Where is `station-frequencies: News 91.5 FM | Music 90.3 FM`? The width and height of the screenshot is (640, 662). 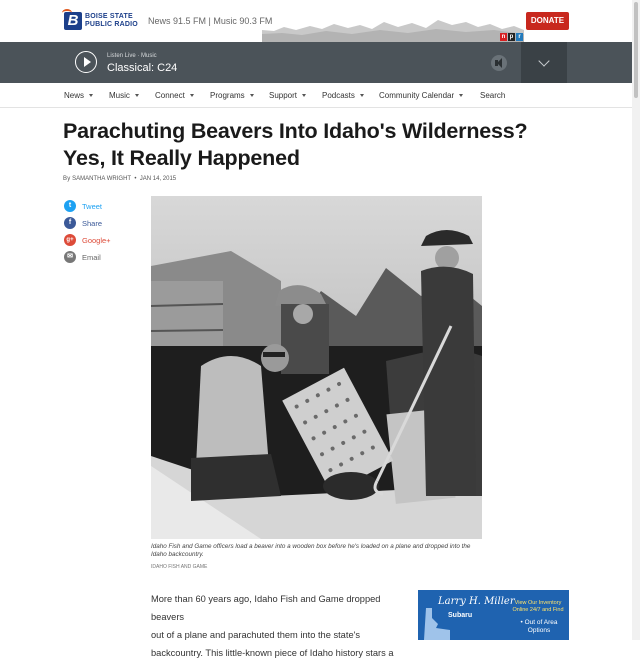
station-frequencies: News 91.5 FM | Music 90.3 FM is located at coordinates (210, 21).